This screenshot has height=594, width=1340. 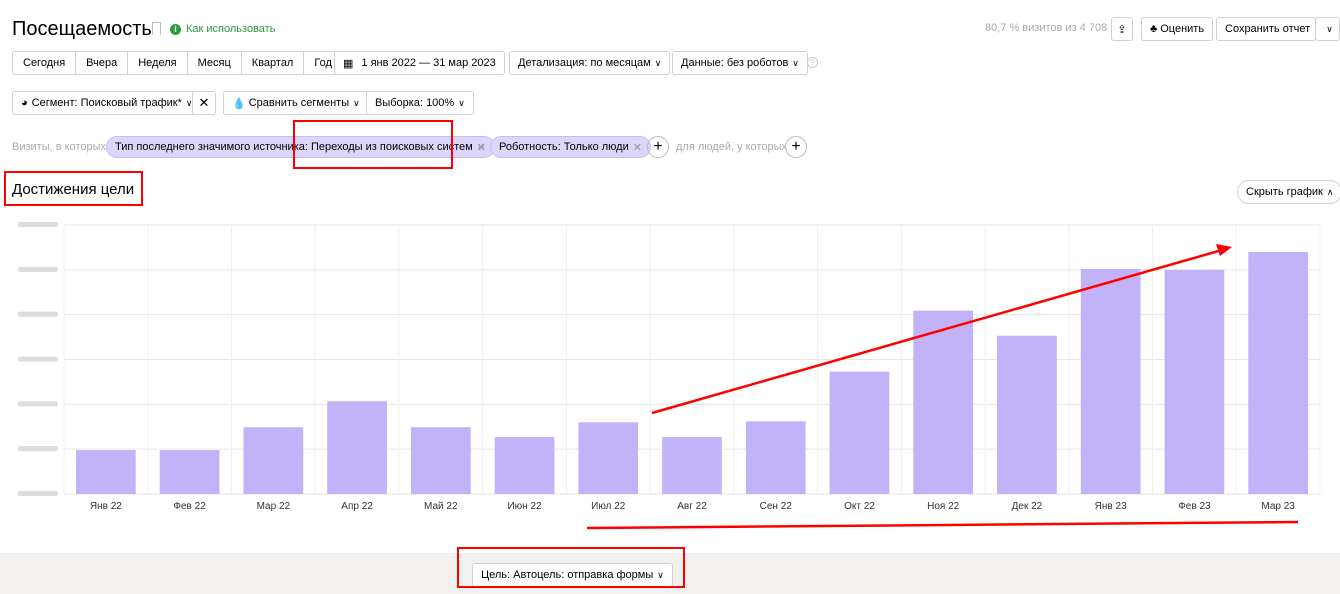 I want to click on underline-annotation, so click(x=942, y=525).